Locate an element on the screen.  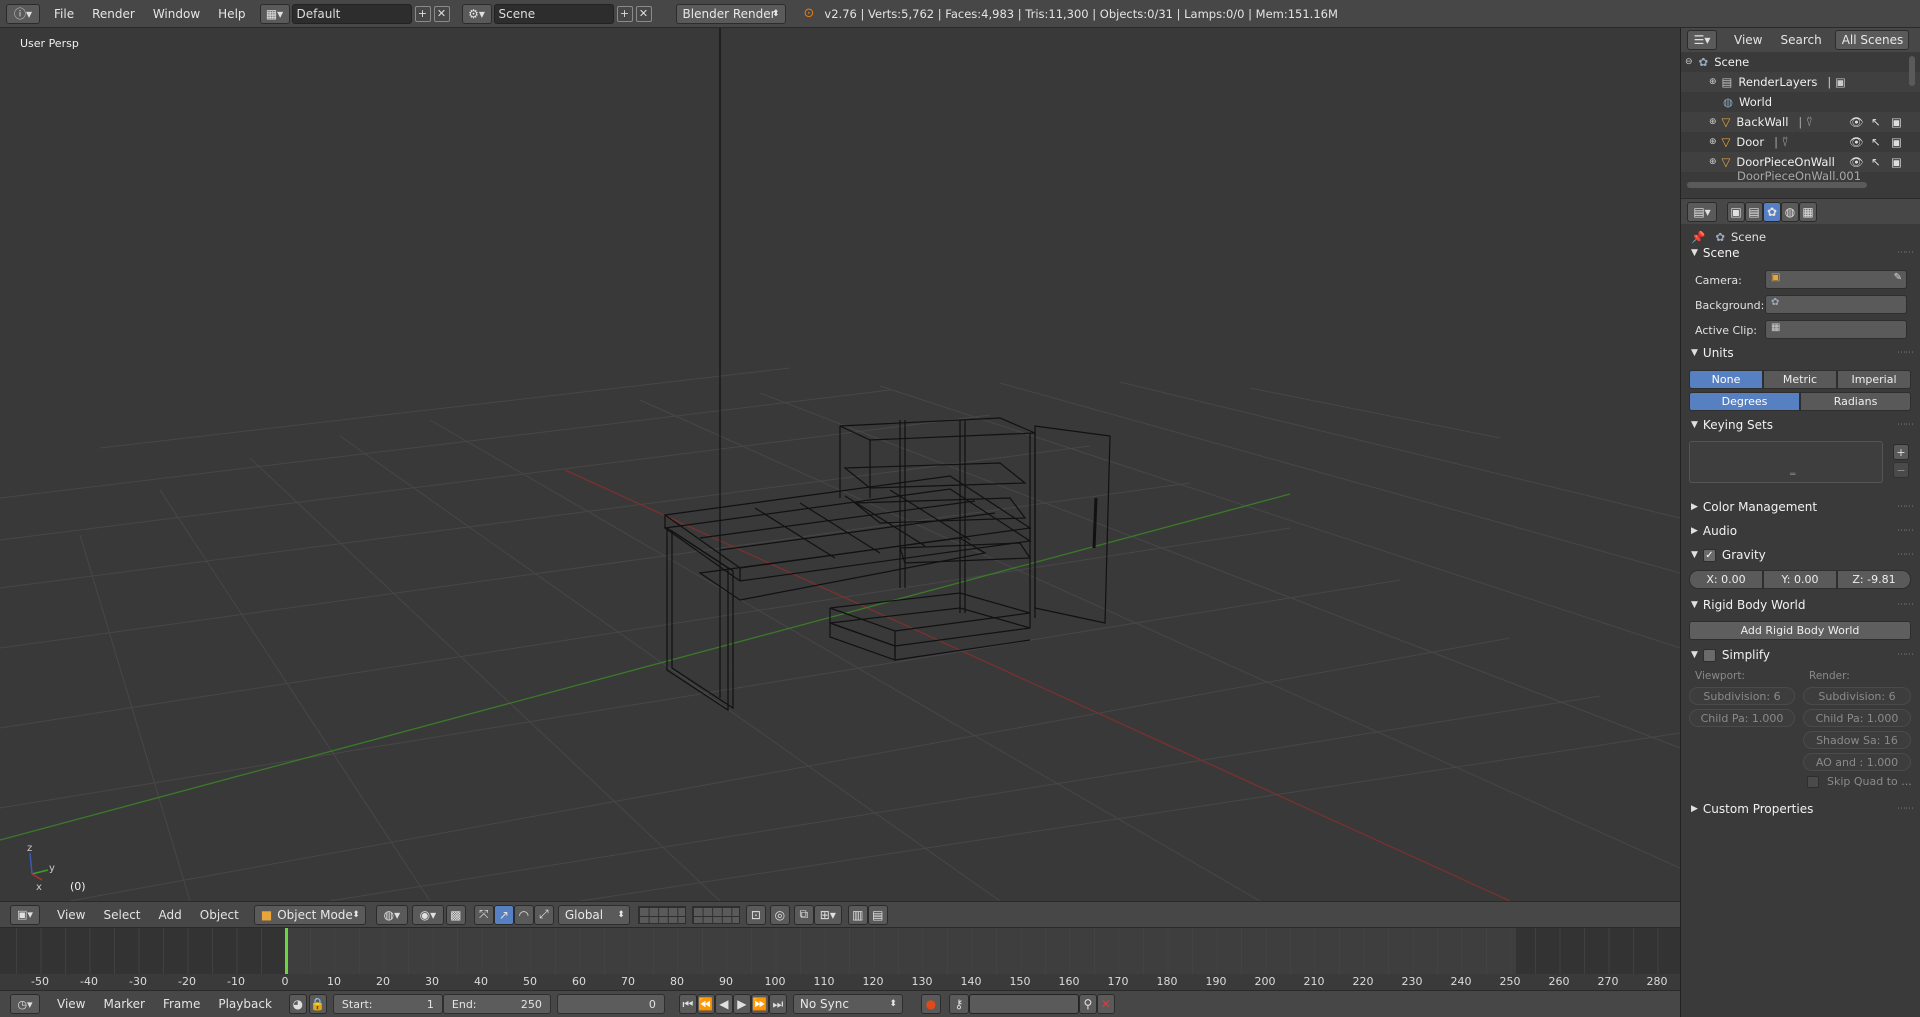
panel-color-management-title: ▶ Color Management ⋯⋯ is located at coordinates (1800, 507).